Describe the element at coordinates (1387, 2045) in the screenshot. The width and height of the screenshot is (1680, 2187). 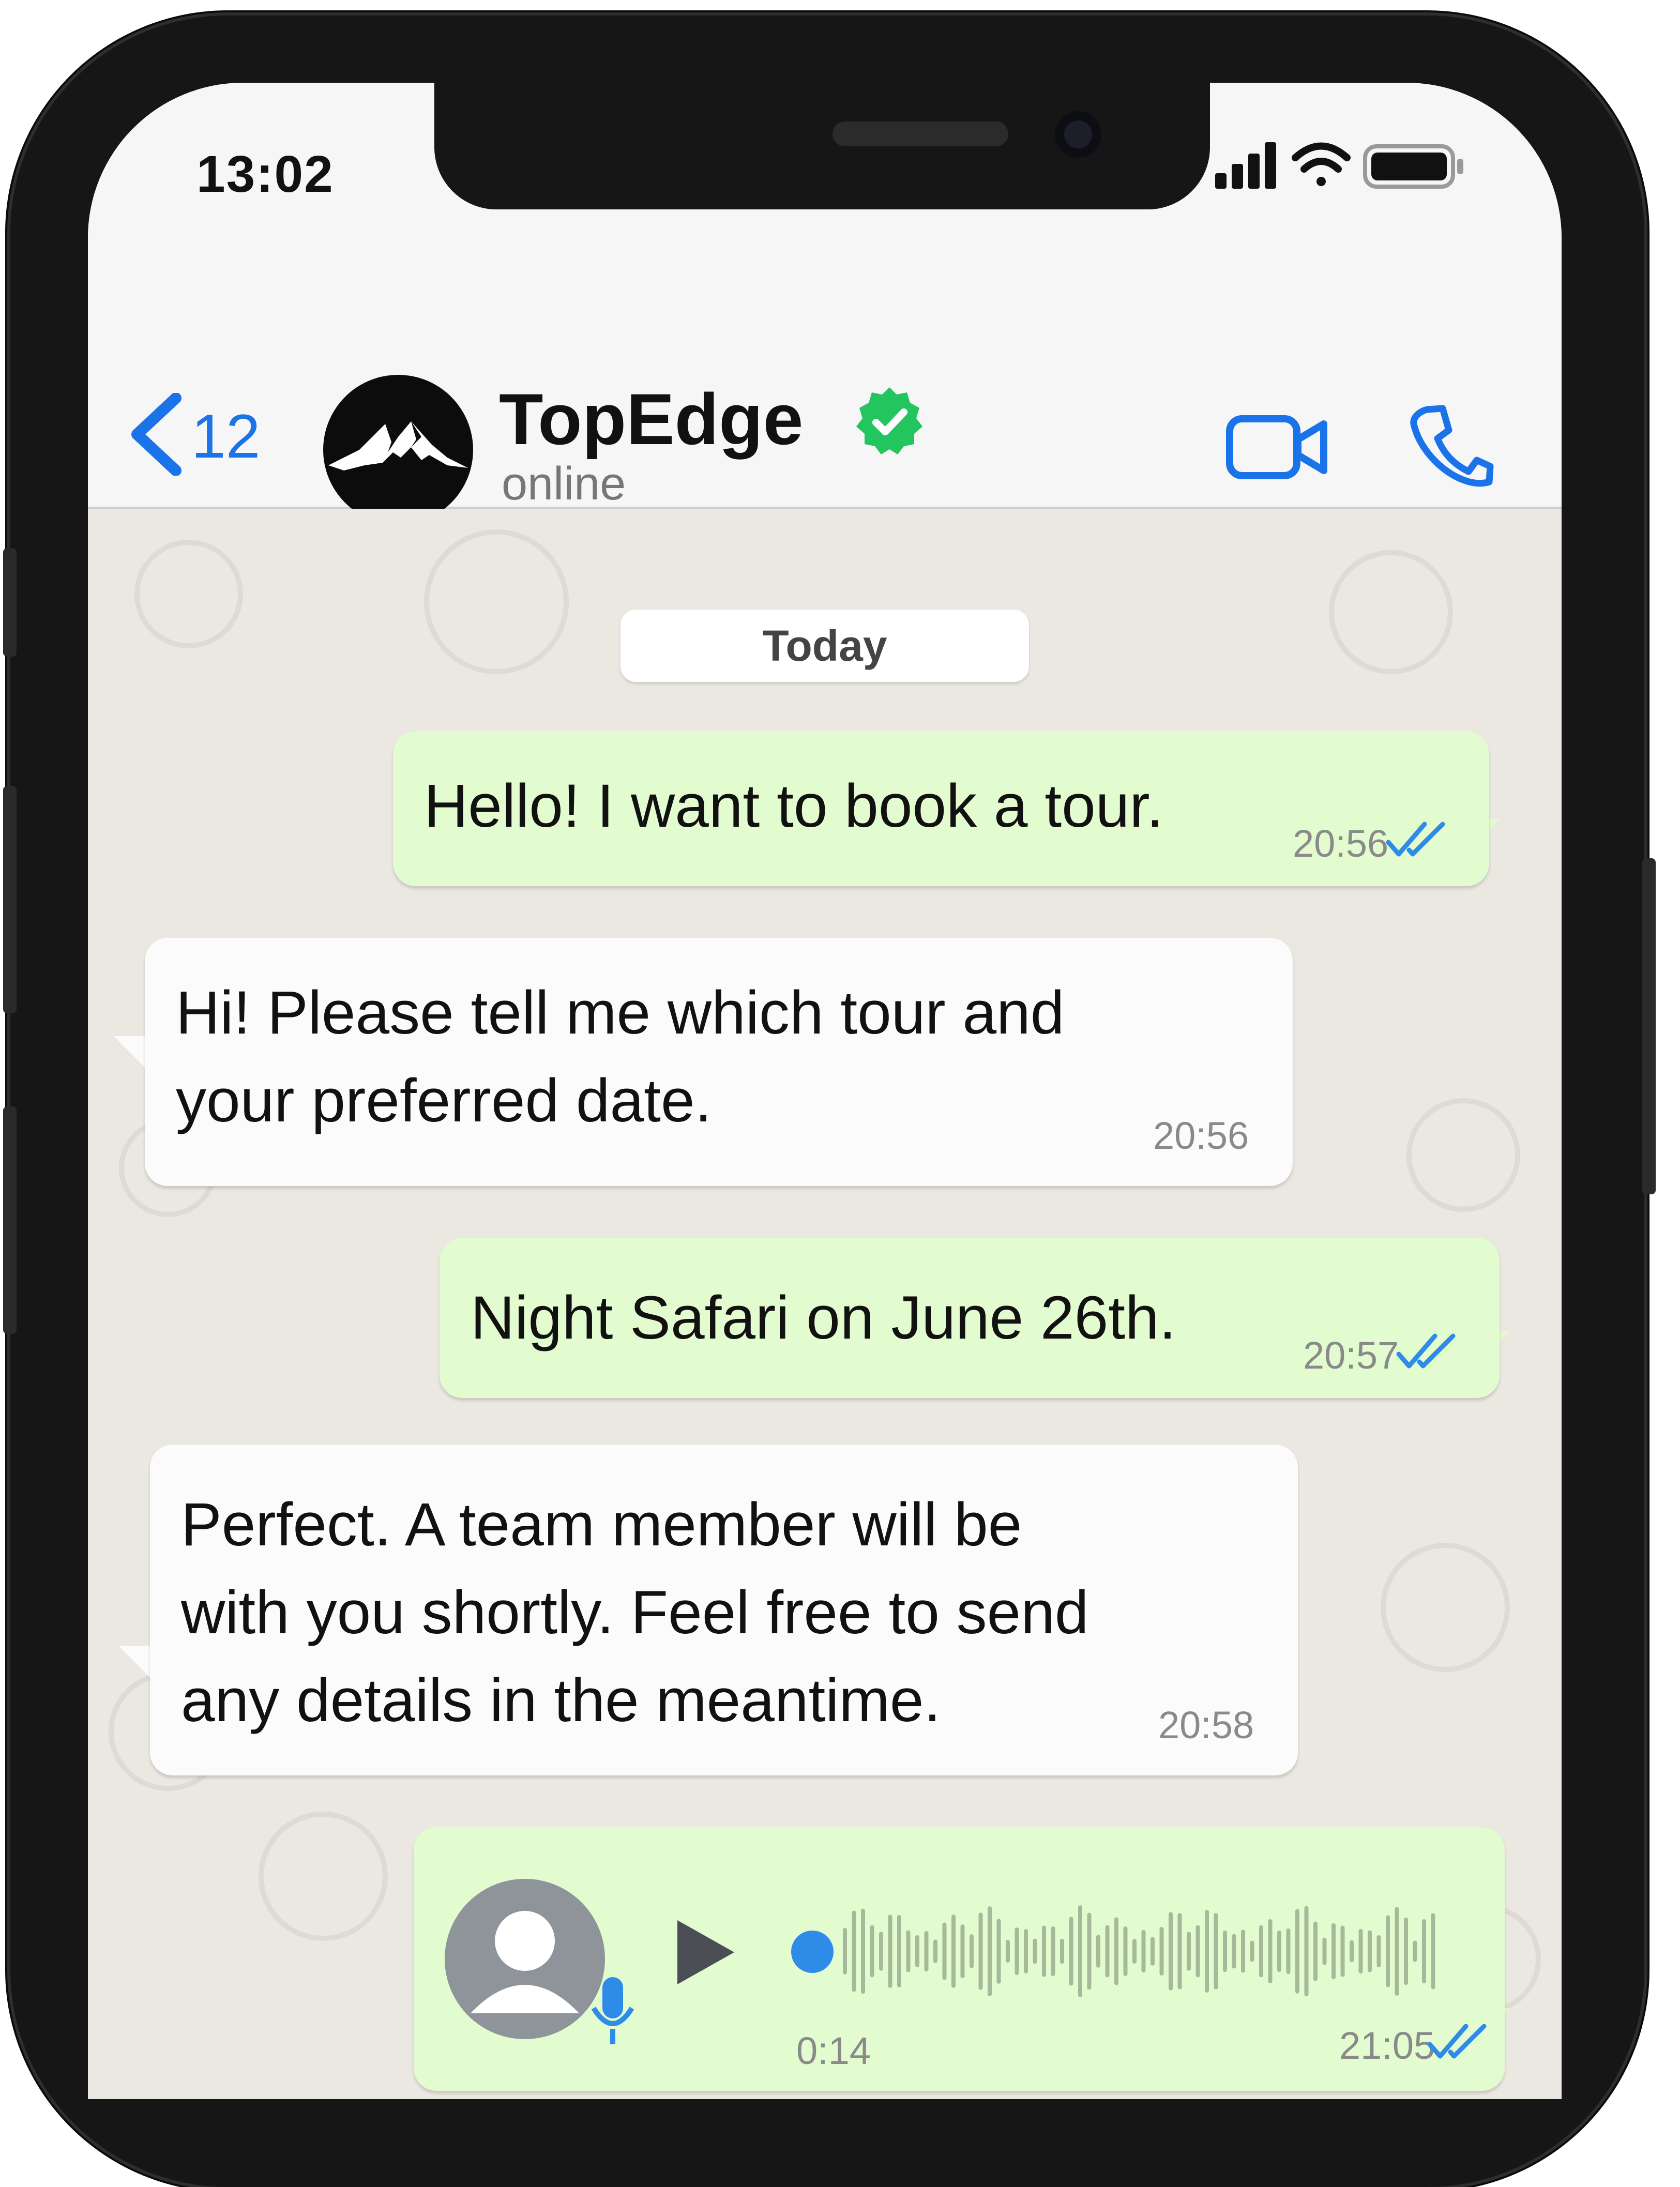
I see `message-time: 21:05` at that location.